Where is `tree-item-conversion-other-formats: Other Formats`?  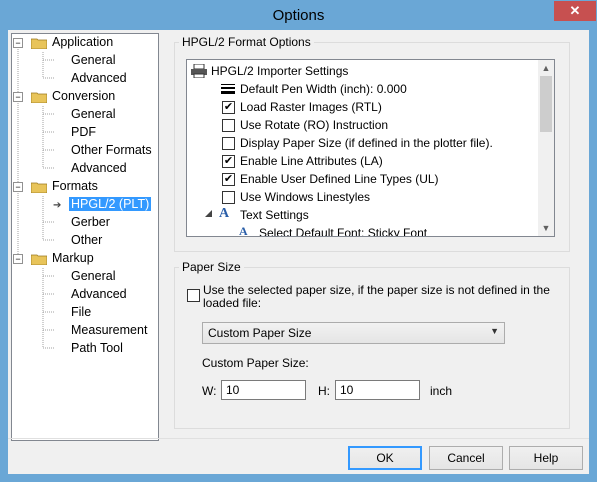
tree-item-conversion-other-formats: Other Formats is located at coordinates (111, 150).